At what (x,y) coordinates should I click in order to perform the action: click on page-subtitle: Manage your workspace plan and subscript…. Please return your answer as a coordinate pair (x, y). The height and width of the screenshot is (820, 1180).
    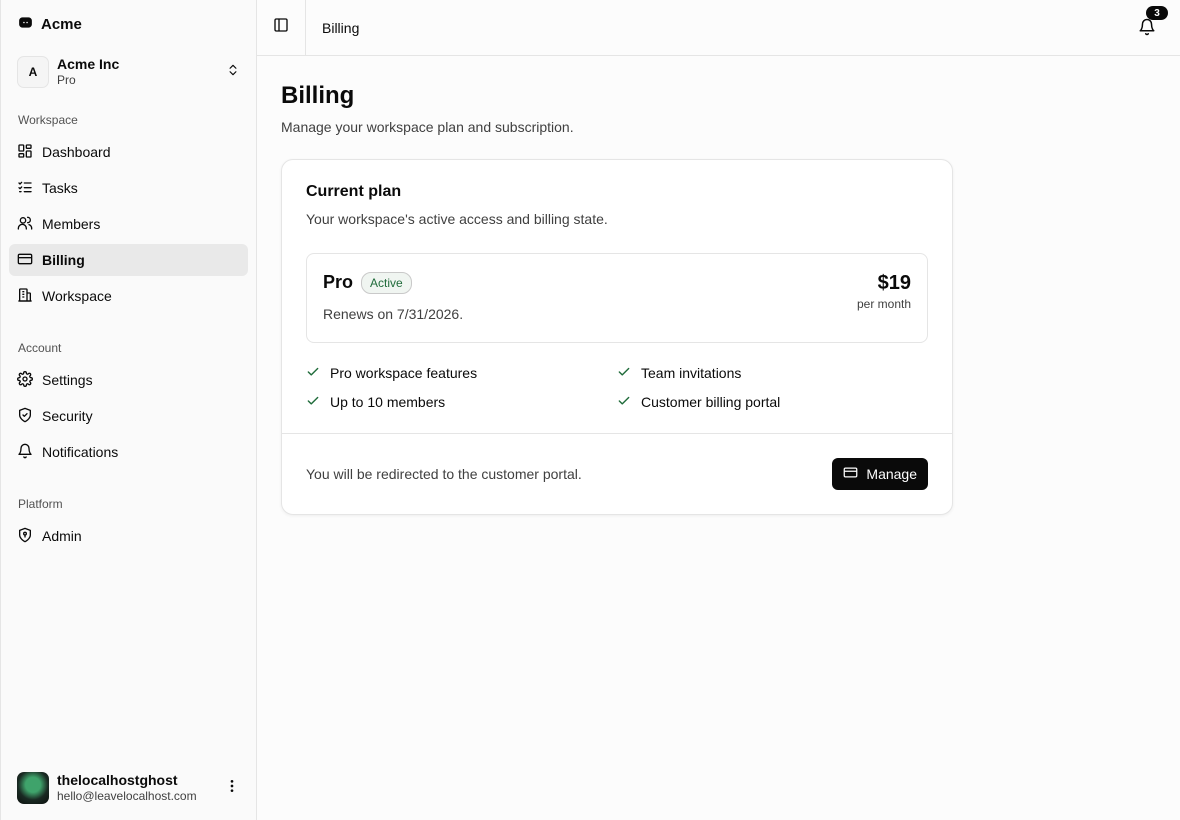
    Looking at the image, I should click on (427, 126).